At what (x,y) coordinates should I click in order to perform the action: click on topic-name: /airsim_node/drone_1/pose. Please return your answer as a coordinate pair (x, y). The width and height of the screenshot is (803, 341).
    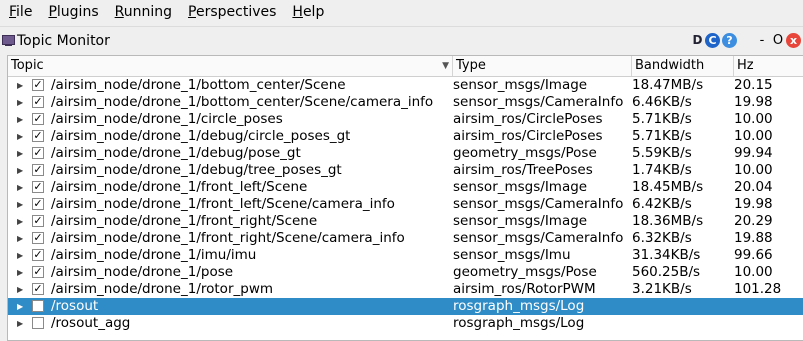
    Looking at the image, I should click on (142, 272).